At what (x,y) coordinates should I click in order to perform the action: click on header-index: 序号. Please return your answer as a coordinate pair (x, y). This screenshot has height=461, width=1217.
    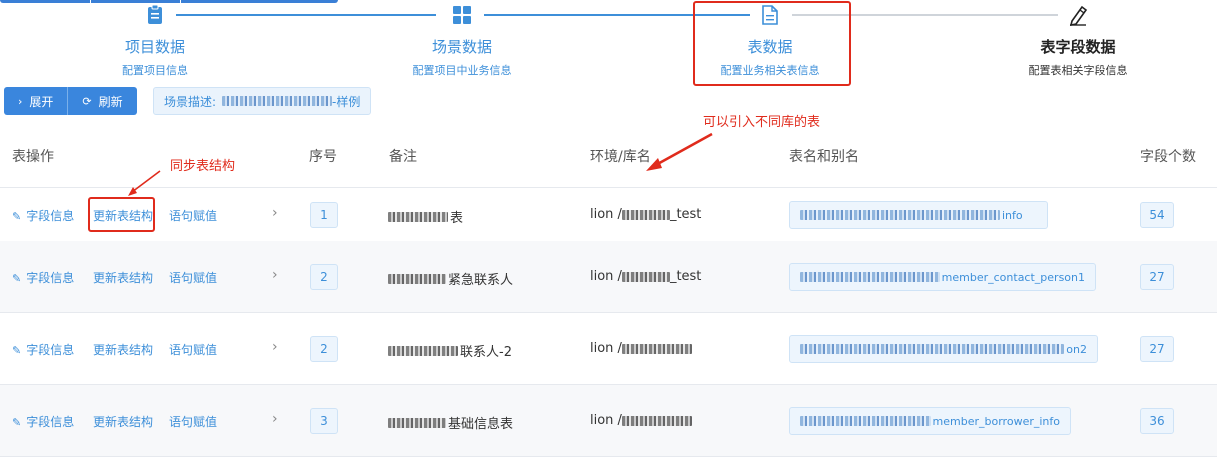
    Looking at the image, I should click on (323, 157).